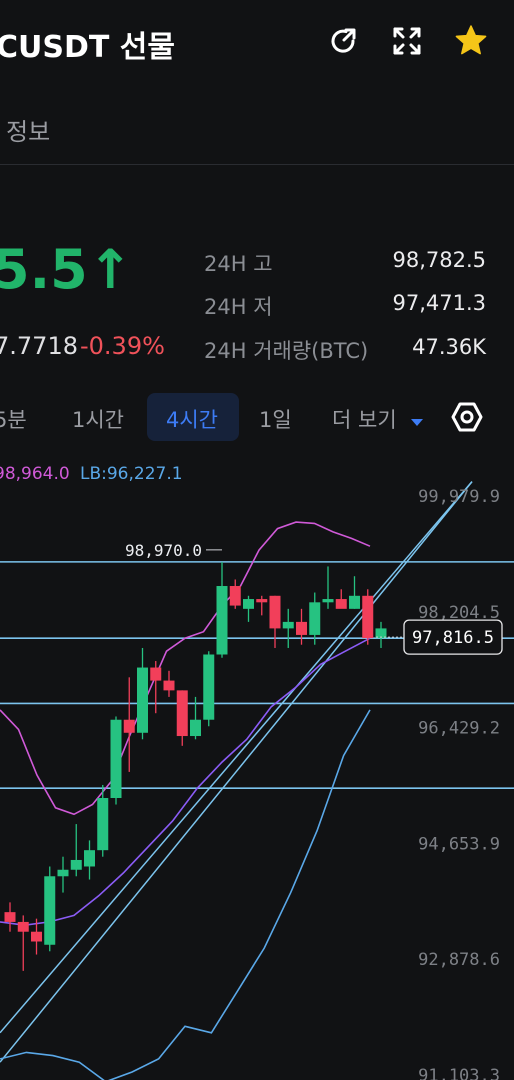 This screenshot has height=1080, width=514. I want to click on tab-timeframe-4h: 4시간, so click(192, 419).